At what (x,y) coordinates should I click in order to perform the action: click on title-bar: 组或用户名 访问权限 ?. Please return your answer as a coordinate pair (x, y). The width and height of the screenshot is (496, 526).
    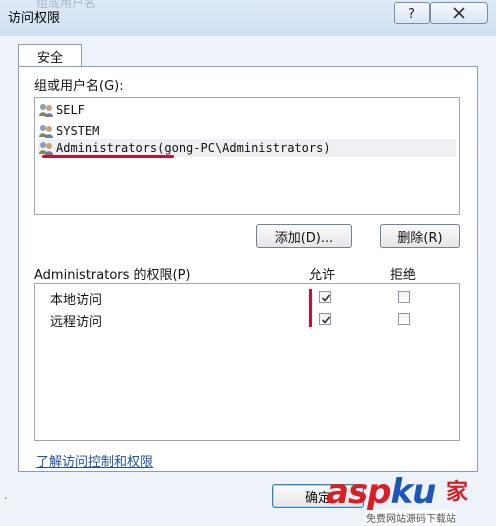
    Looking at the image, I should click on (248, 18).